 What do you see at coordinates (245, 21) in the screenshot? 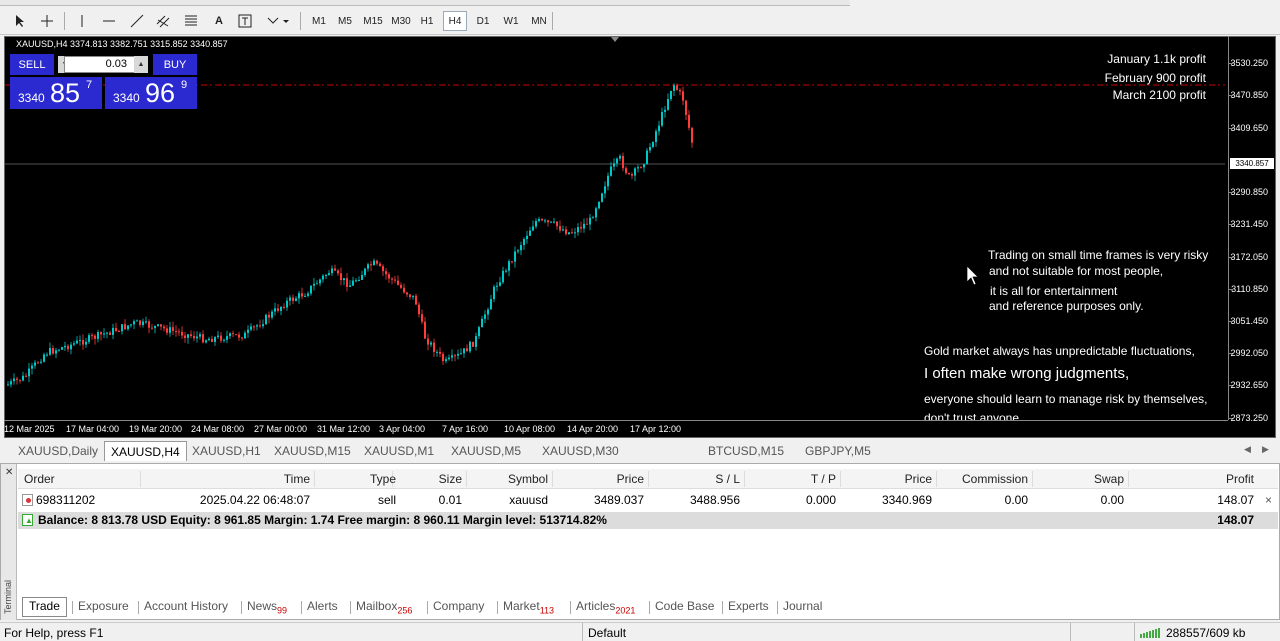
I see `text-label-icon` at bounding box center [245, 21].